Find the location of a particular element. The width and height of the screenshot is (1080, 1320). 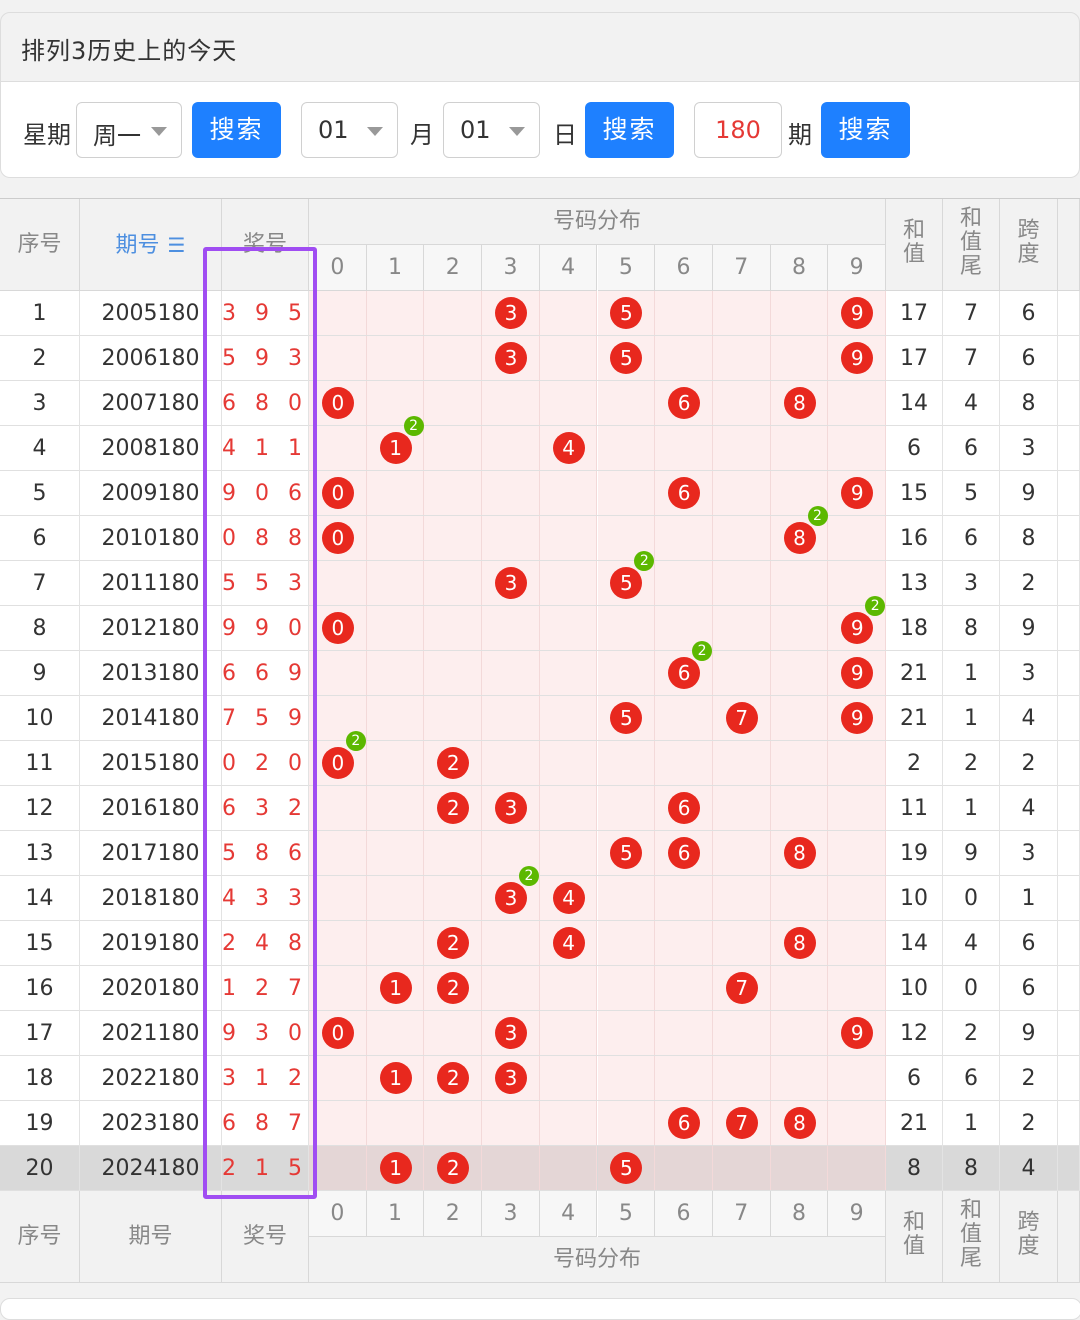

row-sum: 12 is located at coordinates (914, 1033).